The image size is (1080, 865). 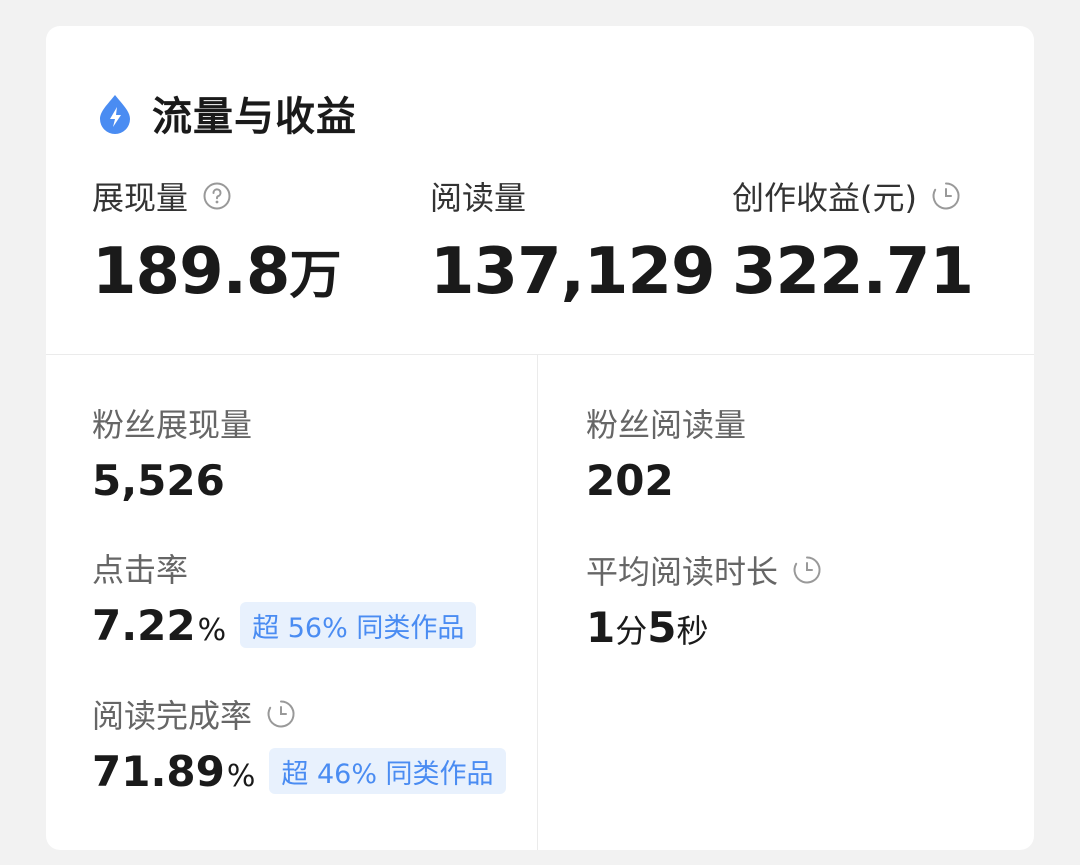 I want to click on question-circle-icon, so click(x=217, y=196).